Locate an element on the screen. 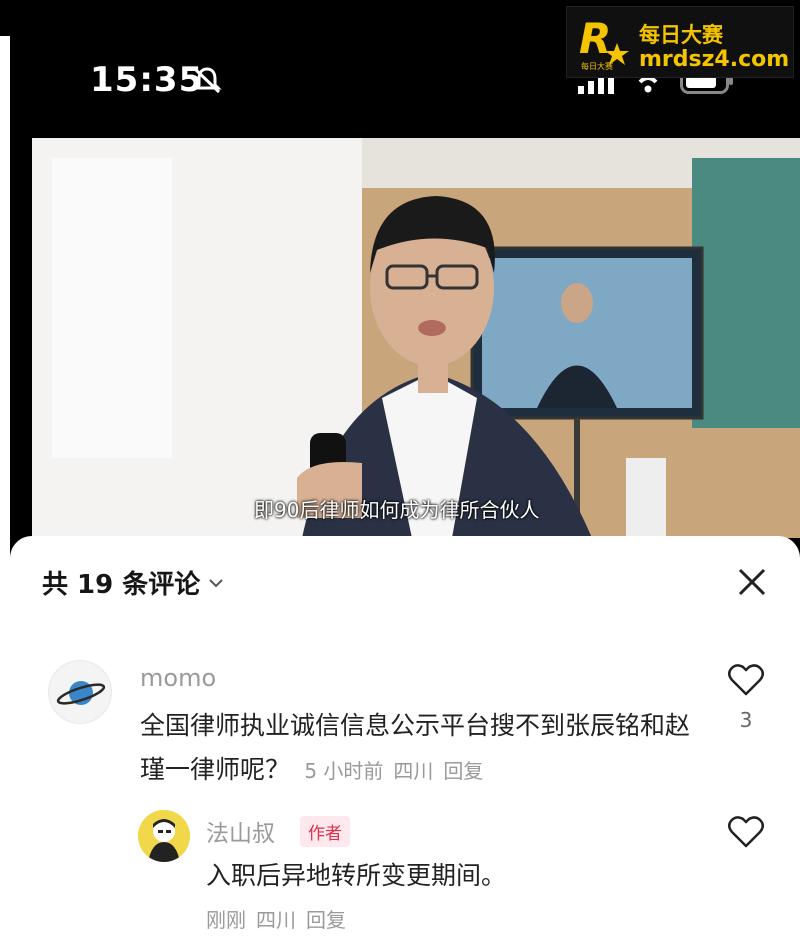 Image resolution: width=800 pixels, height=948 pixels. watermark: R 每日大赛 每日大赛 mrdsz4.com is located at coordinates (680, 42).